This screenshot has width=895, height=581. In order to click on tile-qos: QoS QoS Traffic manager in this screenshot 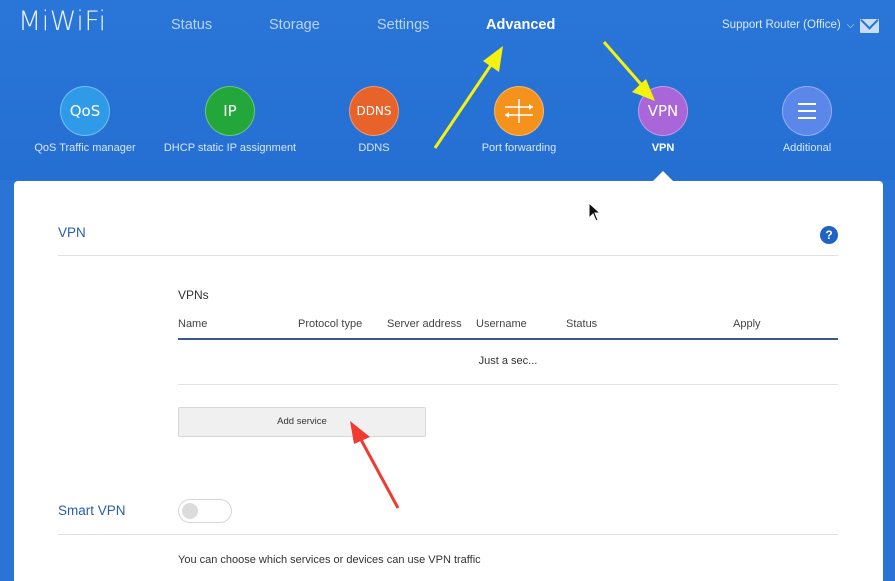, I will do `click(85, 120)`.